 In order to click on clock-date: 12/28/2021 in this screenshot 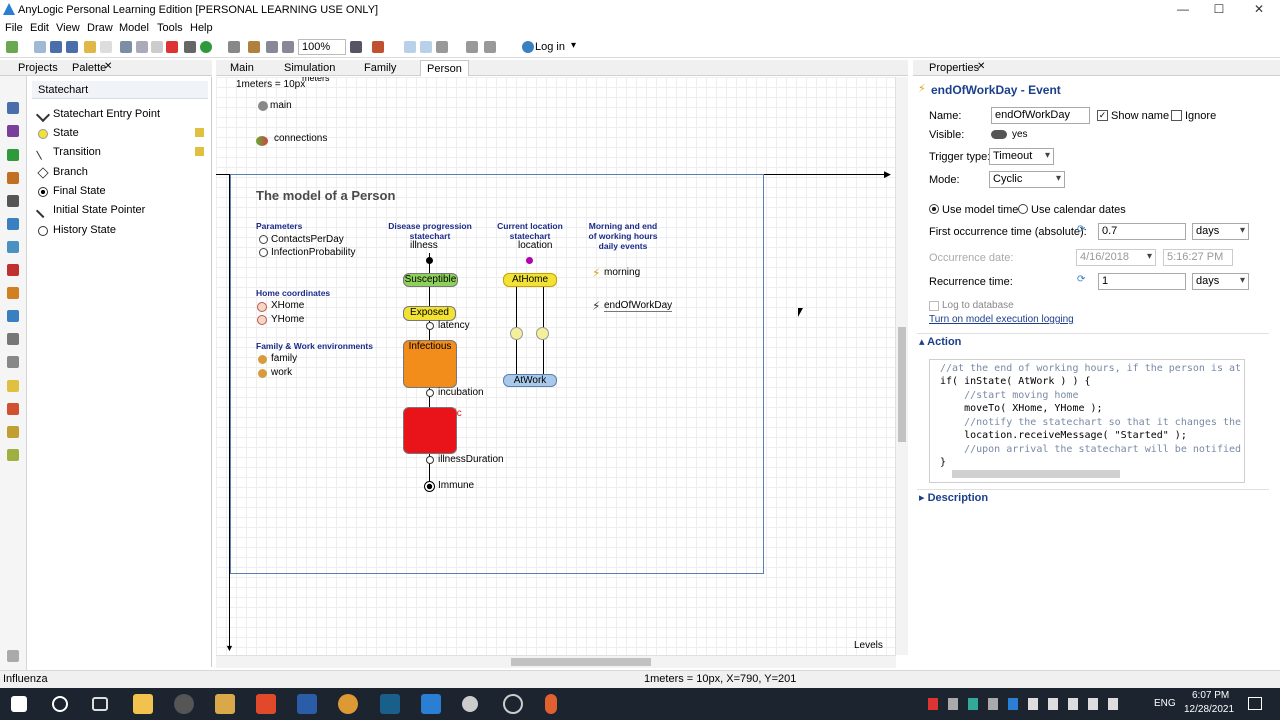, I will do `click(1209, 709)`.